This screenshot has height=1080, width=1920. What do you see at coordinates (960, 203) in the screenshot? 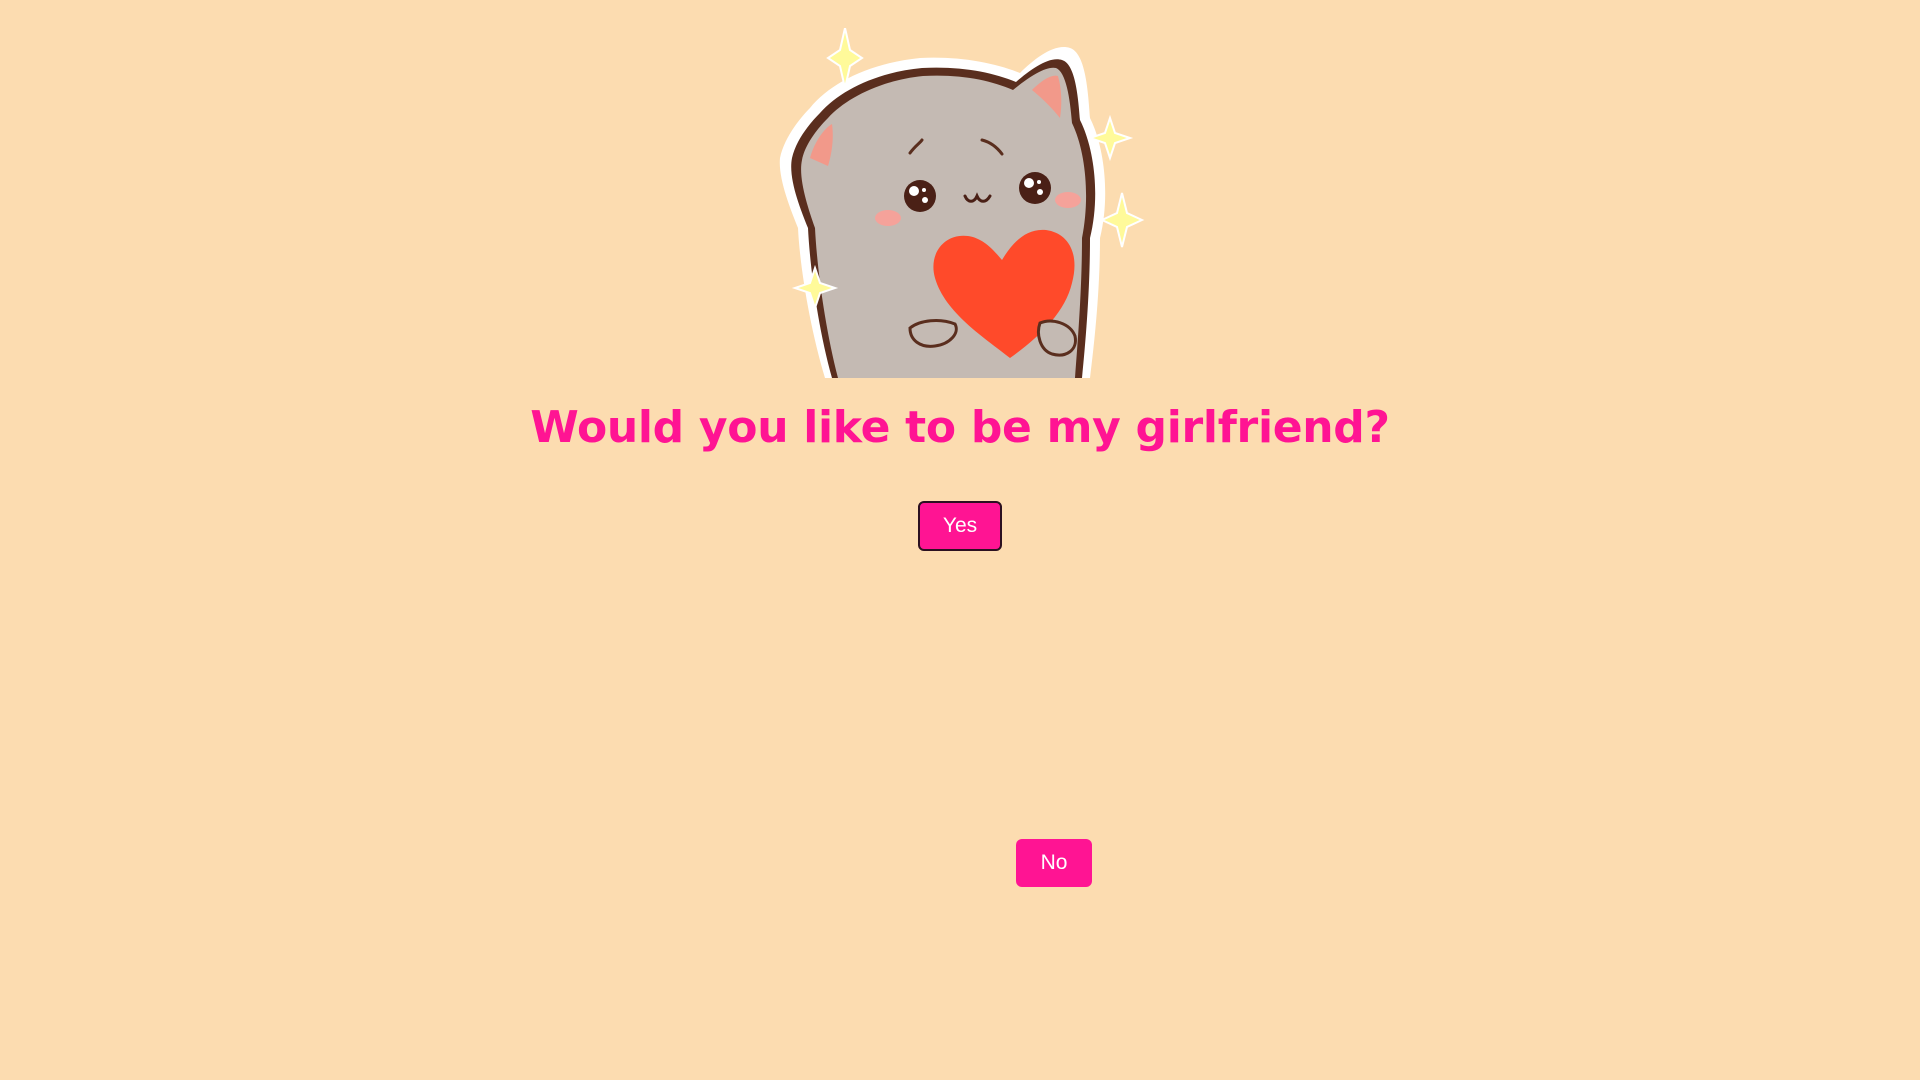
I see `cat-holding-heart-icon` at bounding box center [960, 203].